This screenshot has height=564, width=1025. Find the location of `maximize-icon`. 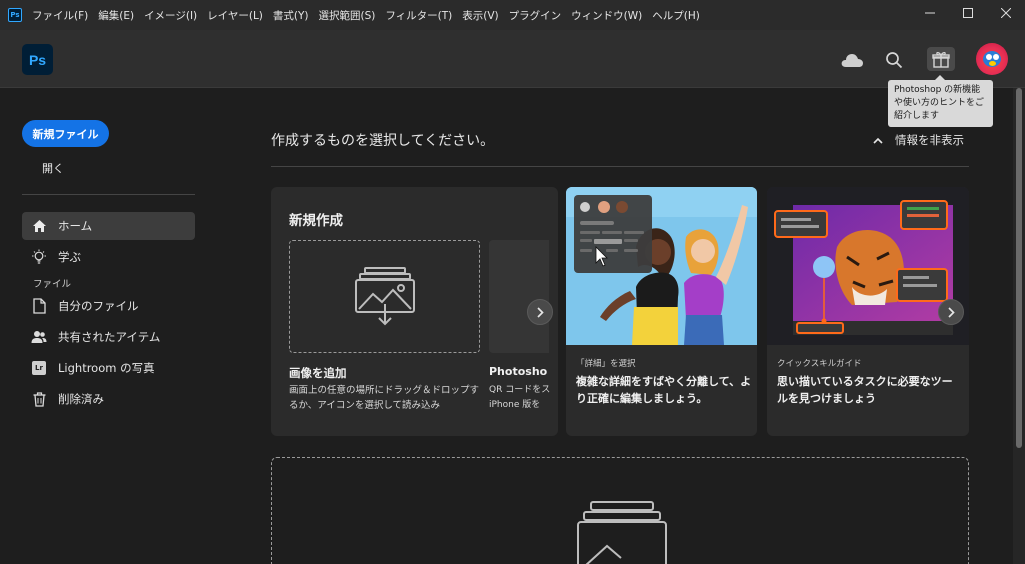

maximize-icon is located at coordinates (968, 13).